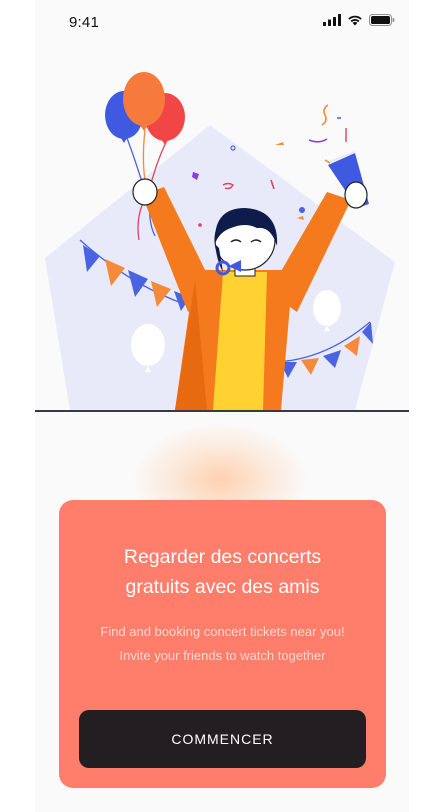 The image size is (443, 812). Describe the element at coordinates (222, 655) in the screenshot. I see `card-subtitle-line-2: Invite your friends to watch together` at that location.